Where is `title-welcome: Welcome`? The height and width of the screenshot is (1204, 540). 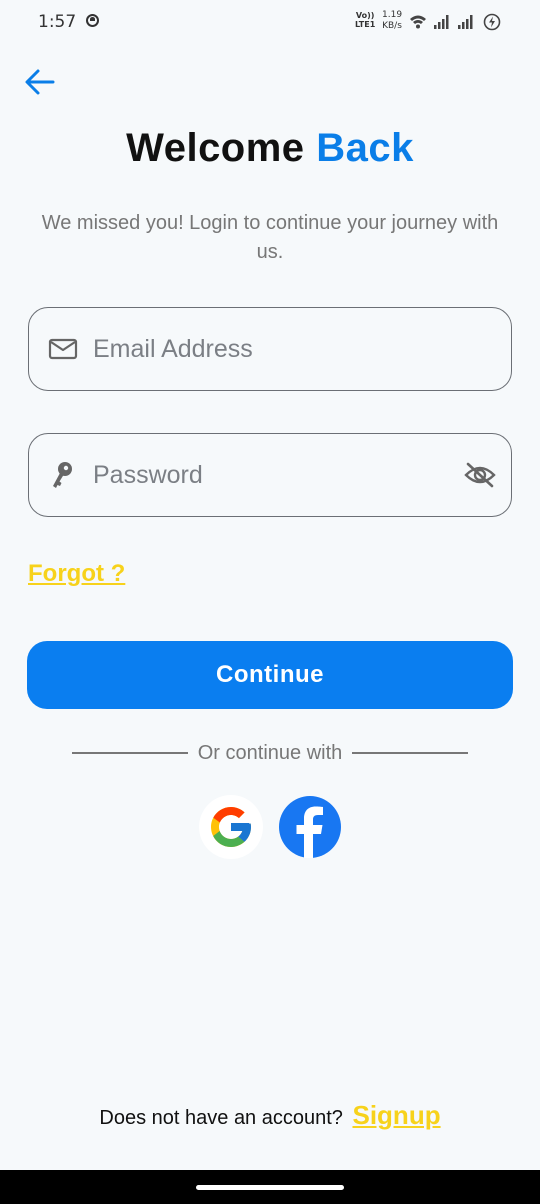 title-welcome: Welcome is located at coordinates (215, 148).